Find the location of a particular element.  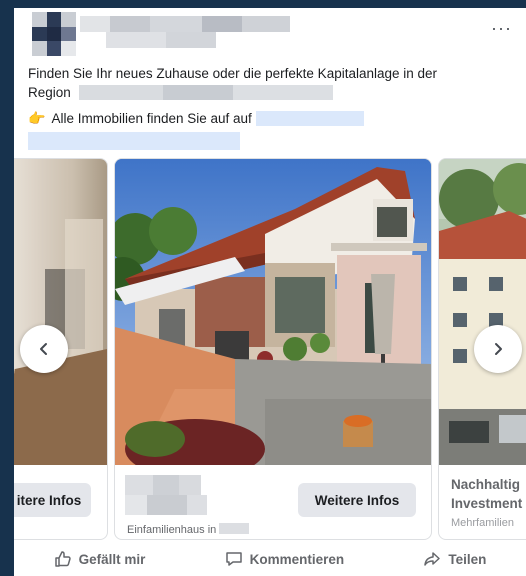

card-2-more-info-button: Weitere Infos is located at coordinates (357, 500).